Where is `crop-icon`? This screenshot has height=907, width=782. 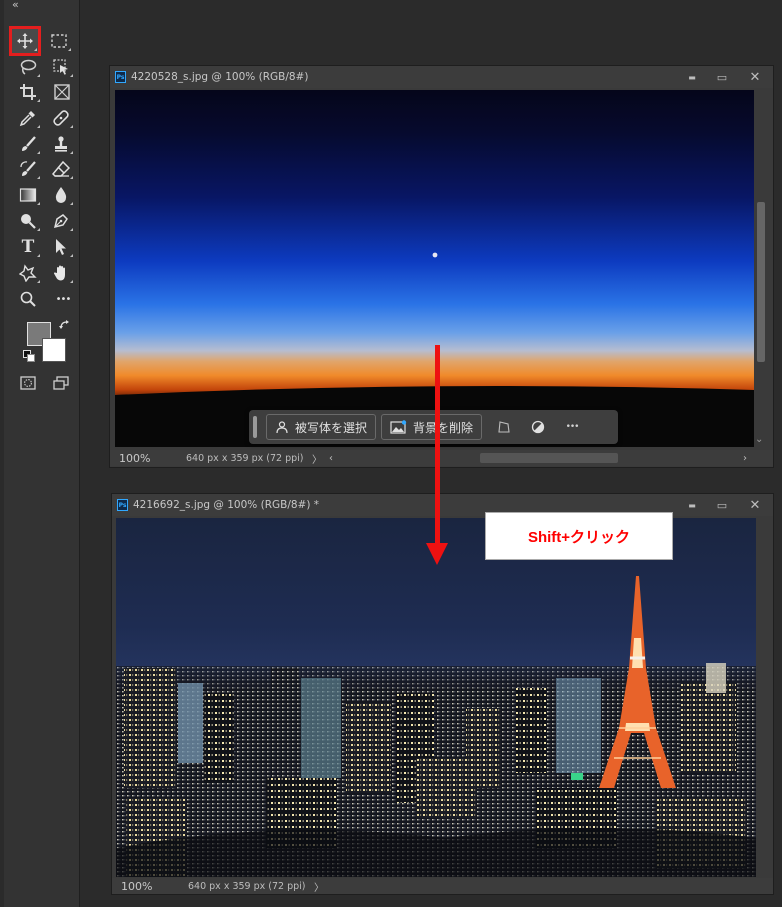 crop-icon is located at coordinates (28, 92).